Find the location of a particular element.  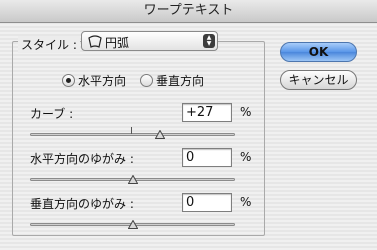

horizontal-distortion-label: 水平方向のゆがみ : is located at coordinates (82, 159).